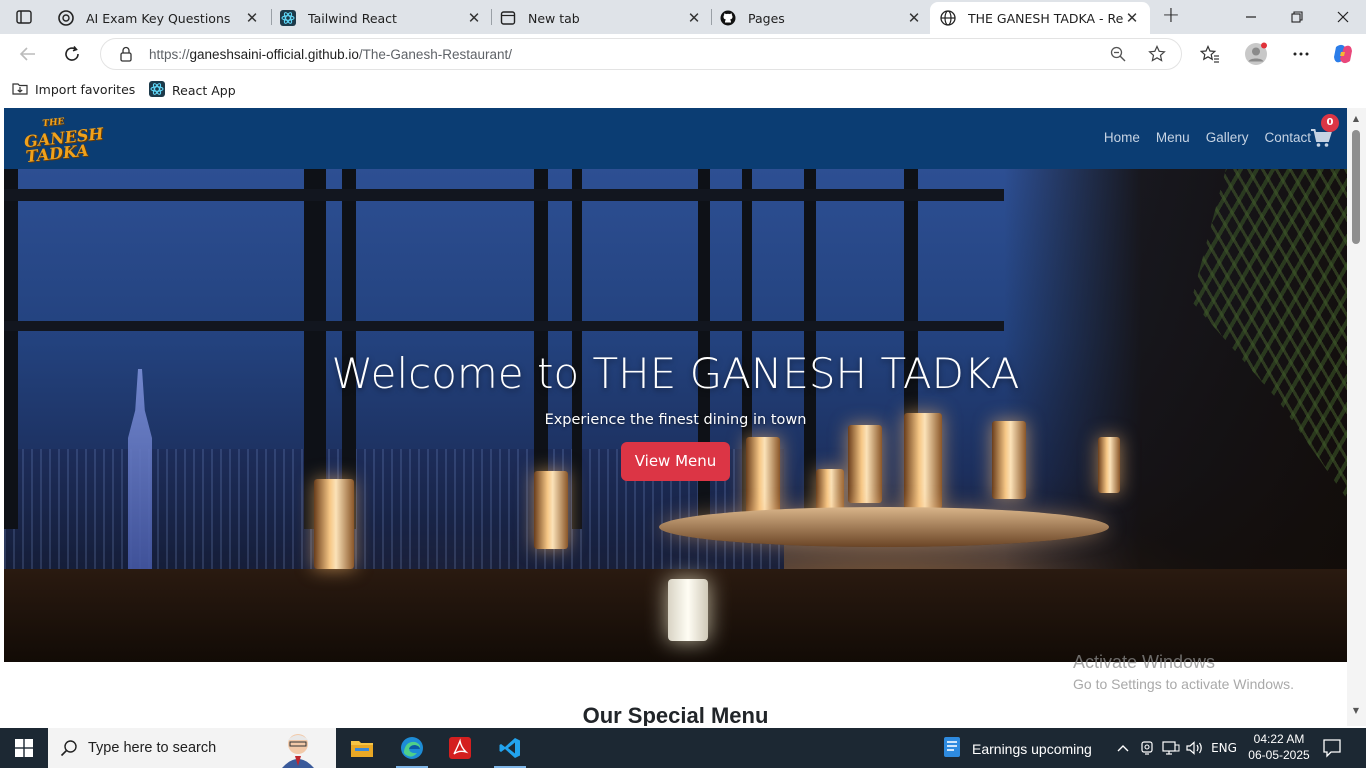  What do you see at coordinates (1356, 187) in the screenshot?
I see `scroll-thumb` at bounding box center [1356, 187].